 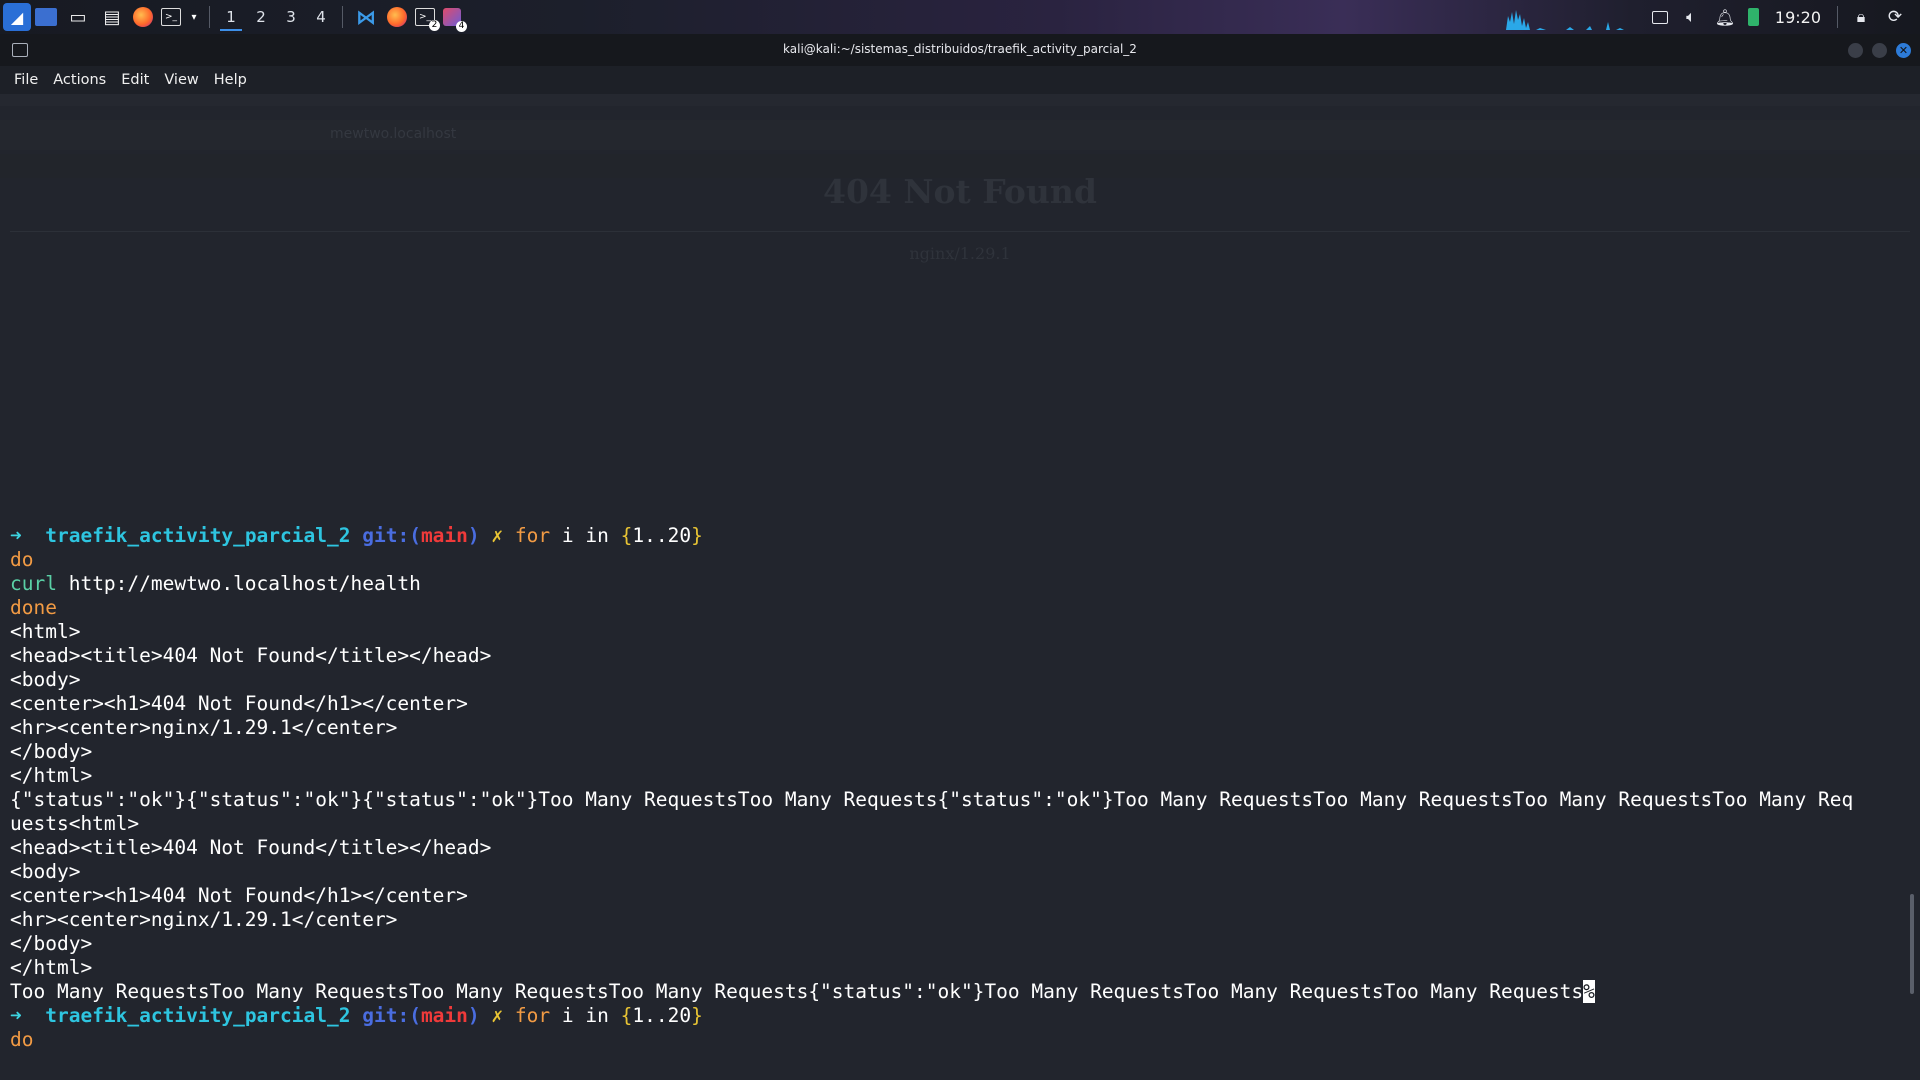 I want to click on chevron-down-icon: ▾, so click(x=194, y=17).